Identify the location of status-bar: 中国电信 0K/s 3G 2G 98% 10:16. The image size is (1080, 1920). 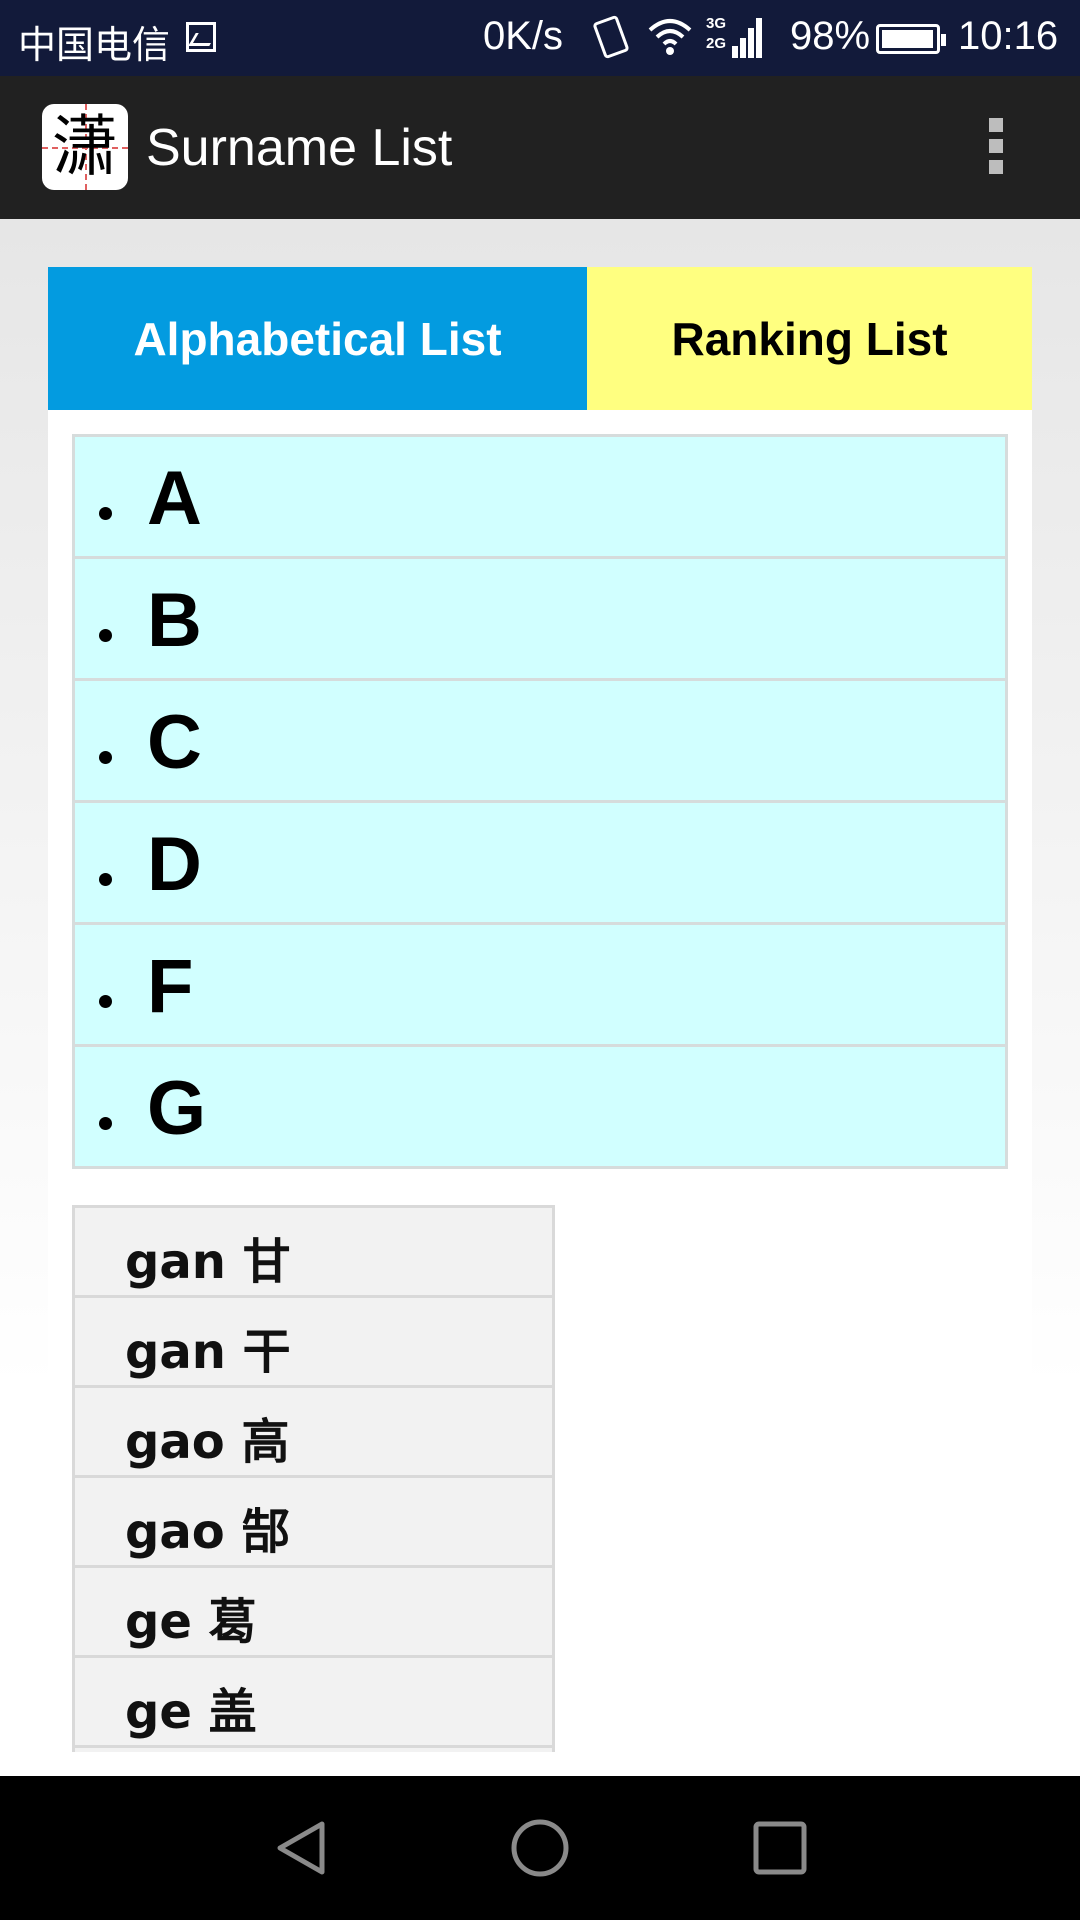
(540, 38).